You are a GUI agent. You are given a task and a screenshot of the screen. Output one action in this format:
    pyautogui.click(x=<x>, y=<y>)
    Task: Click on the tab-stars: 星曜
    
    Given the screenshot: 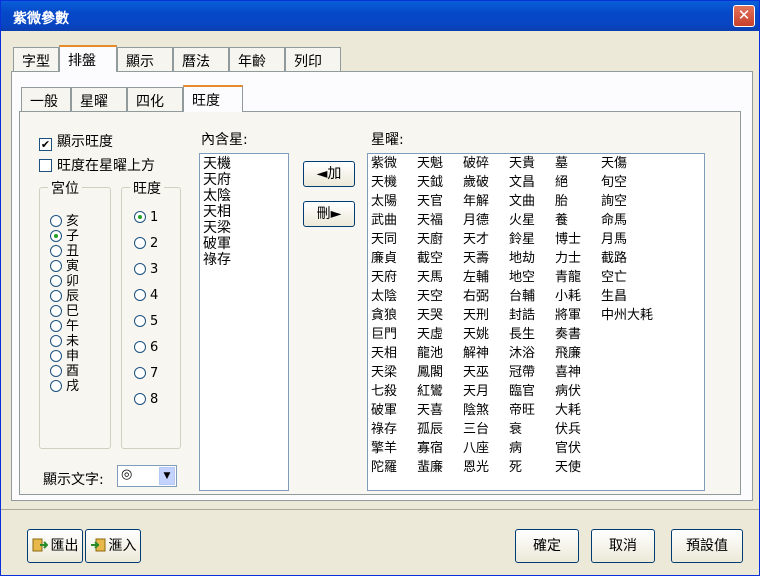 What is the action you would take?
    pyautogui.click(x=99, y=99)
    